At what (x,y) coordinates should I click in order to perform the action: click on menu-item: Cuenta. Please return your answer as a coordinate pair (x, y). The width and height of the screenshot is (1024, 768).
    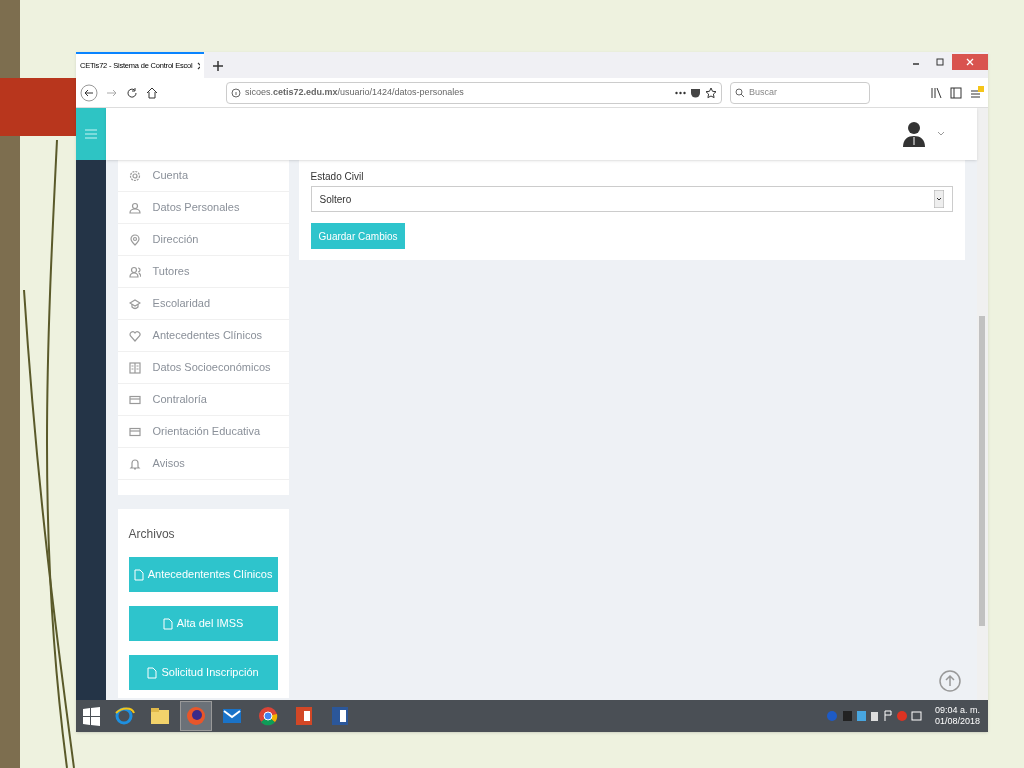
    Looking at the image, I should click on (203, 176).